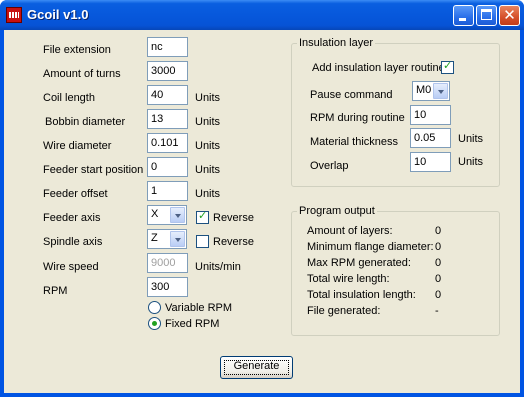  I want to click on fixed-rpm-radio, so click(154, 323).